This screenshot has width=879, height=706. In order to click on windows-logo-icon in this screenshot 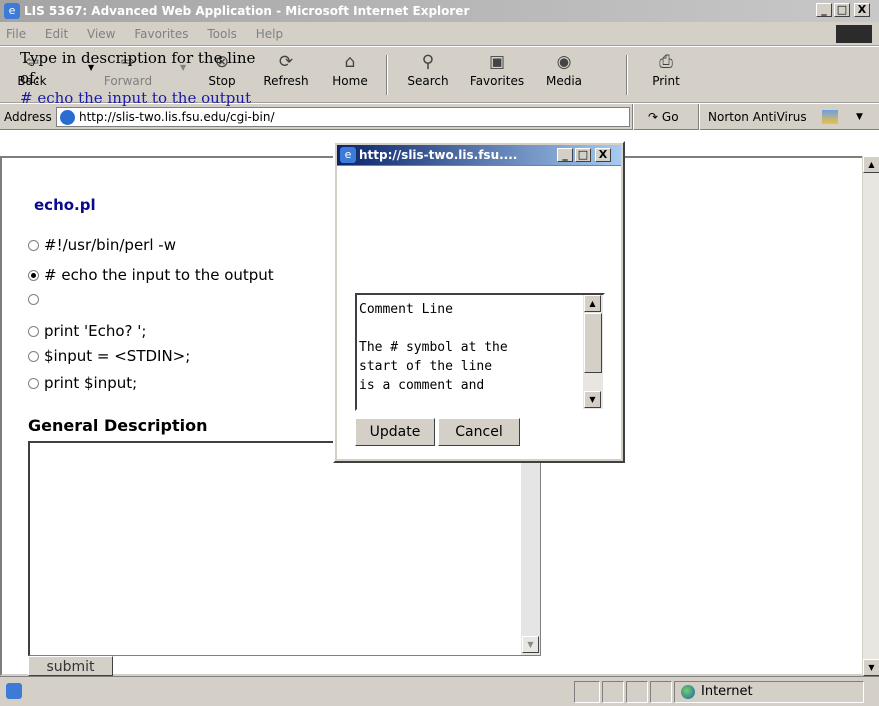, I will do `click(854, 34)`.